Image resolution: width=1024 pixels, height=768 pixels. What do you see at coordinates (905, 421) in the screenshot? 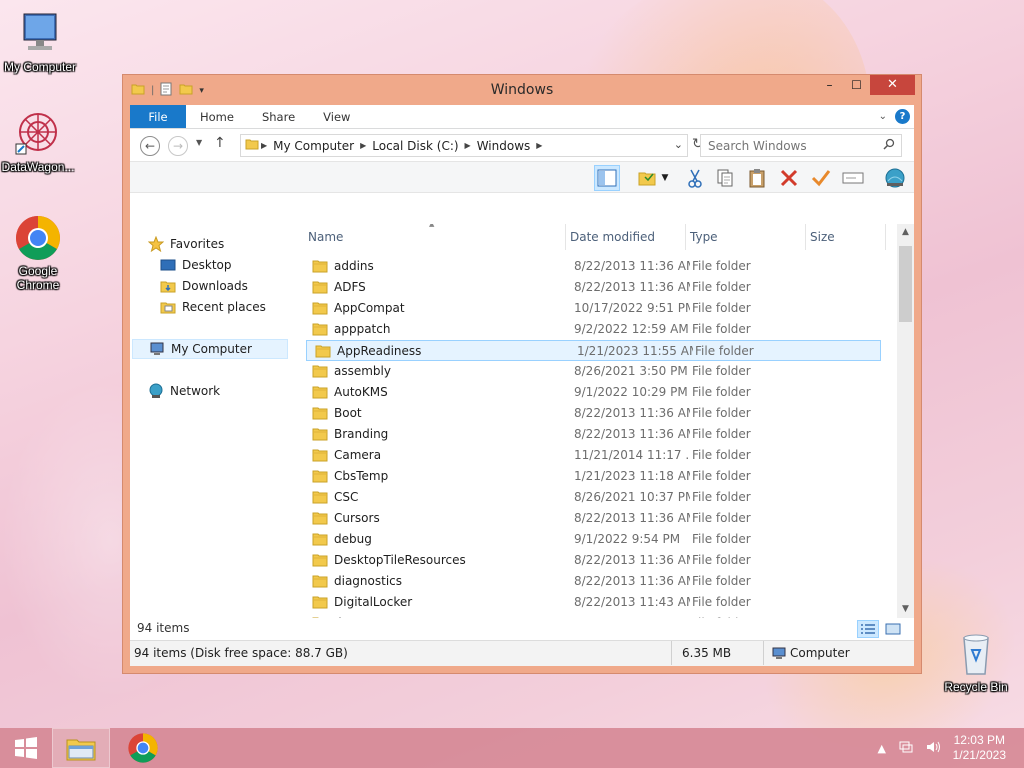
I see `vertical-scrollbar: ▲ ▼` at bounding box center [905, 421].